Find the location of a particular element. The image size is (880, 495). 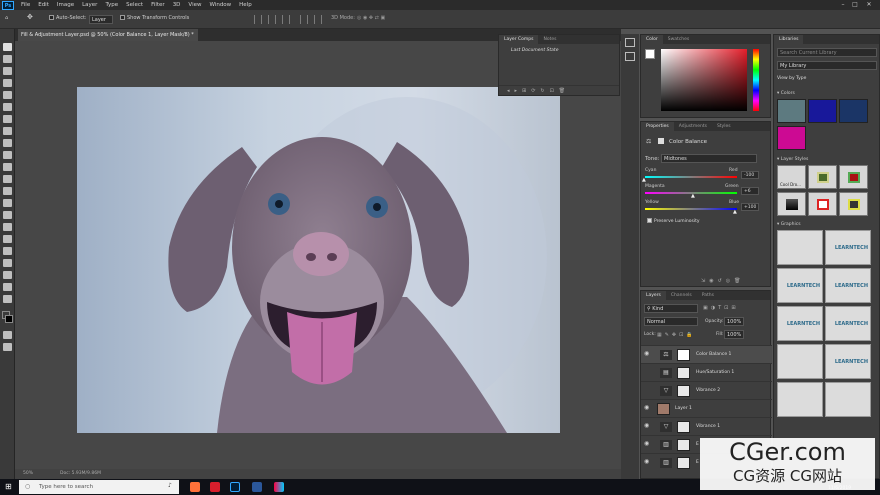

tab-color: Color is located at coordinates (652, 39).